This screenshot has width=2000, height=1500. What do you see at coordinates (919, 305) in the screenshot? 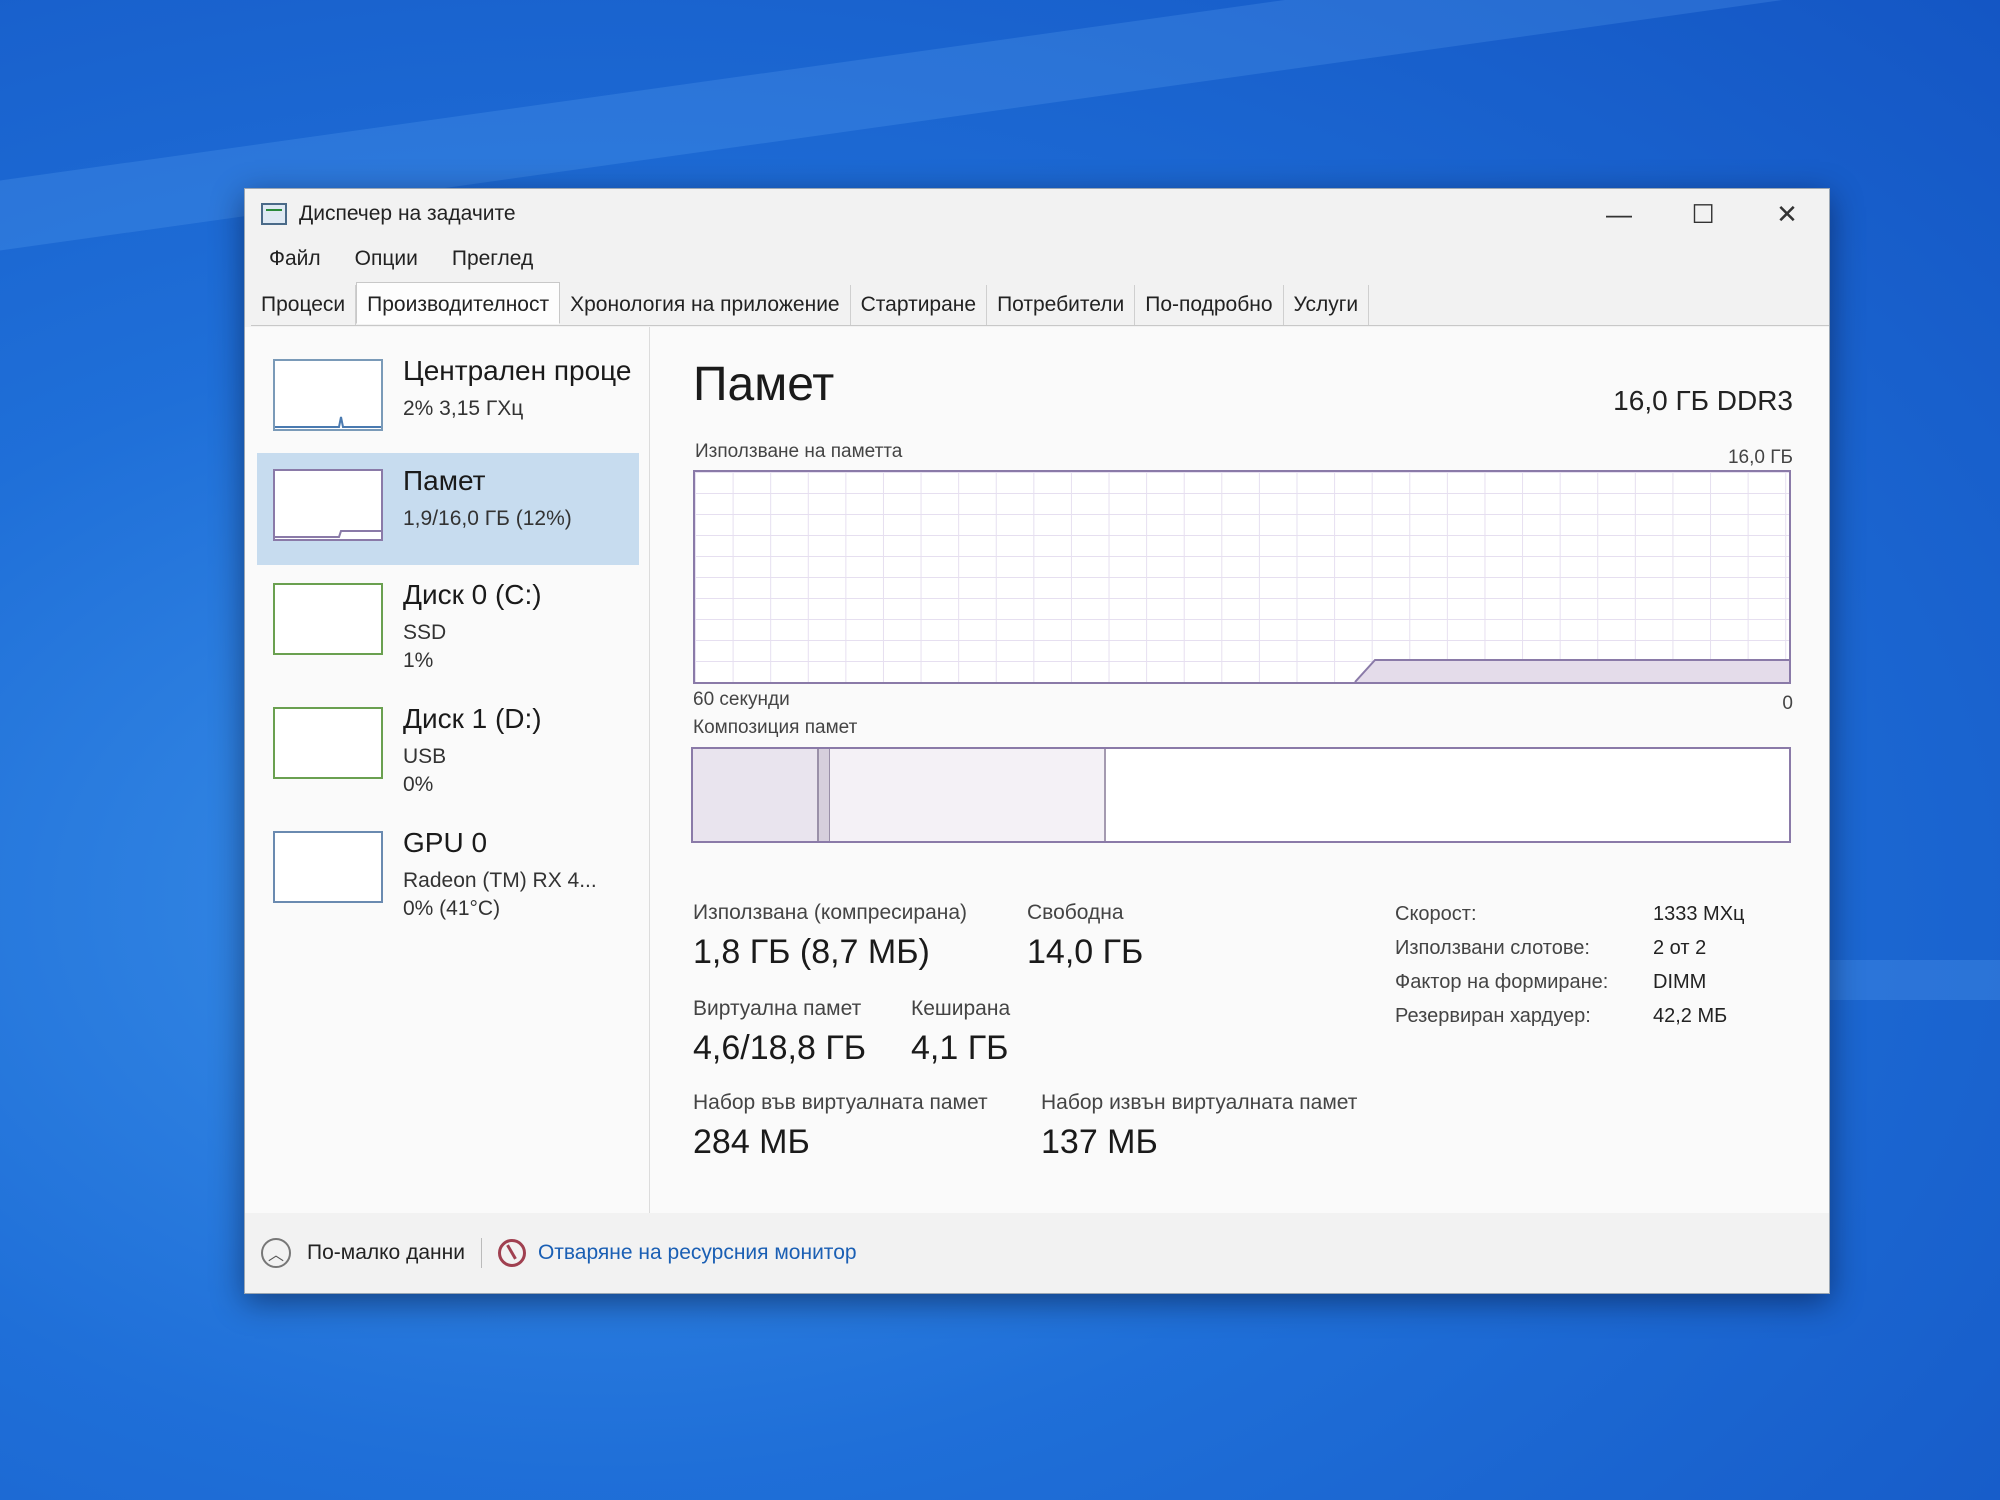
I see `tab-startup: Стартиране` at bounding box center [919, 305].